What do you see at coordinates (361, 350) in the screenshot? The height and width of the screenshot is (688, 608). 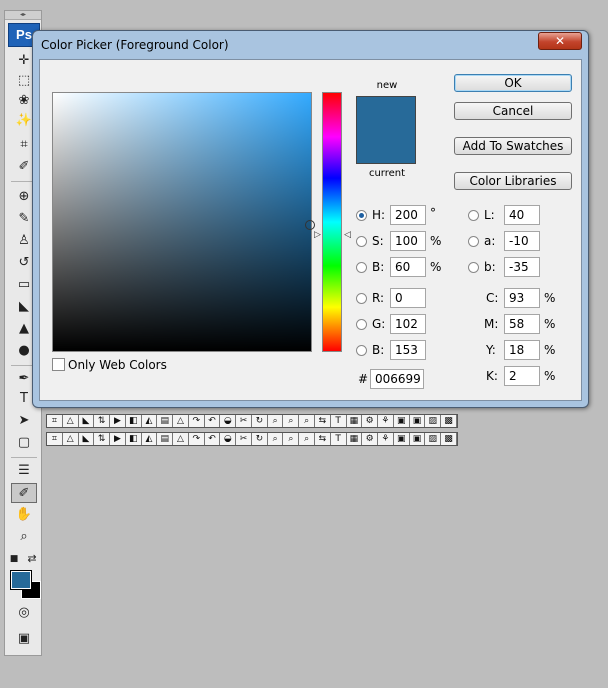 I see `blue-radio` at bounding box center [361, 350].